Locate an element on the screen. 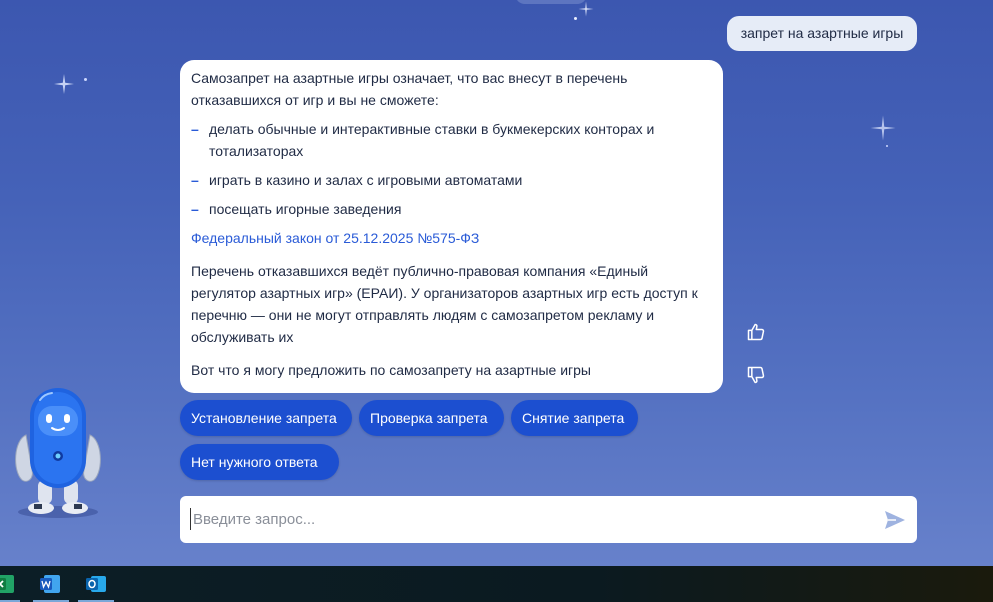 The height and width of the screenshot is (602, 993). chat-input is located at coordinates (530, 519).